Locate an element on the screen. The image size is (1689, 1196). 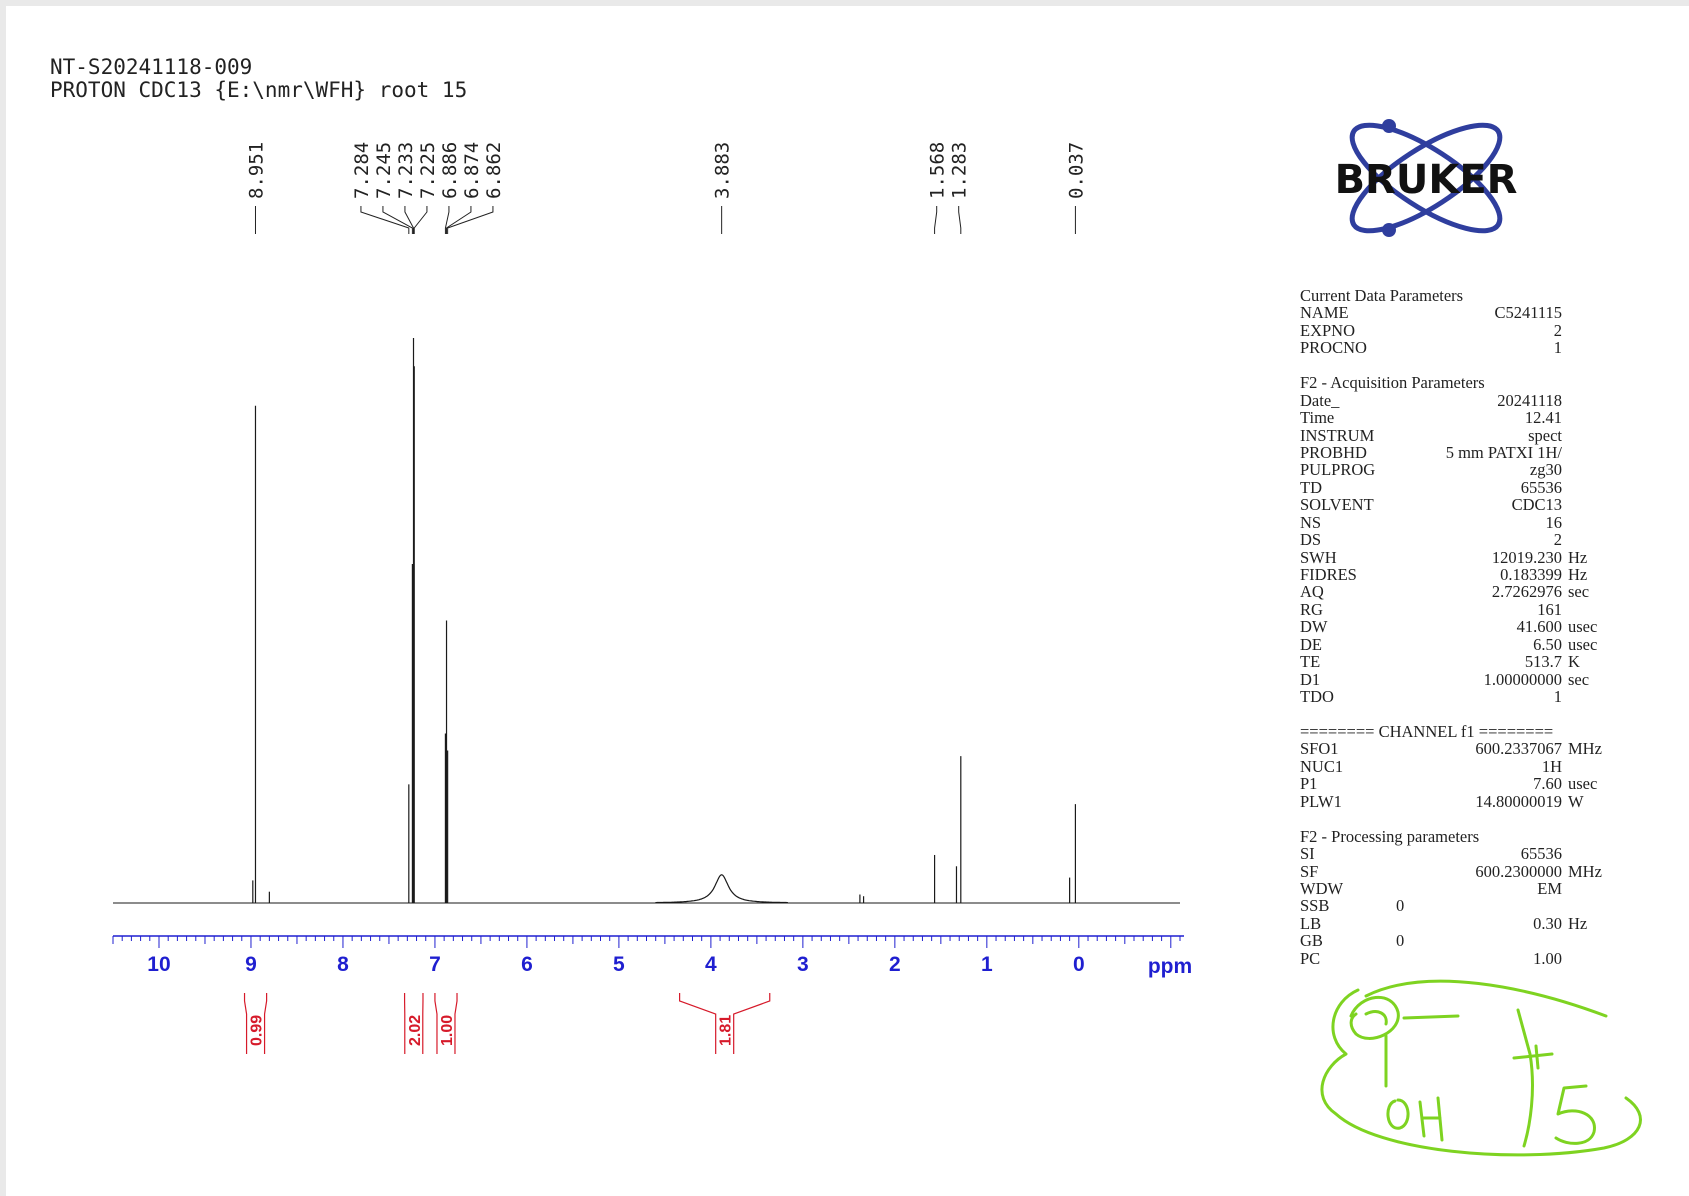
parameter-name: EXPNO is located at coordinates (1328, 330).